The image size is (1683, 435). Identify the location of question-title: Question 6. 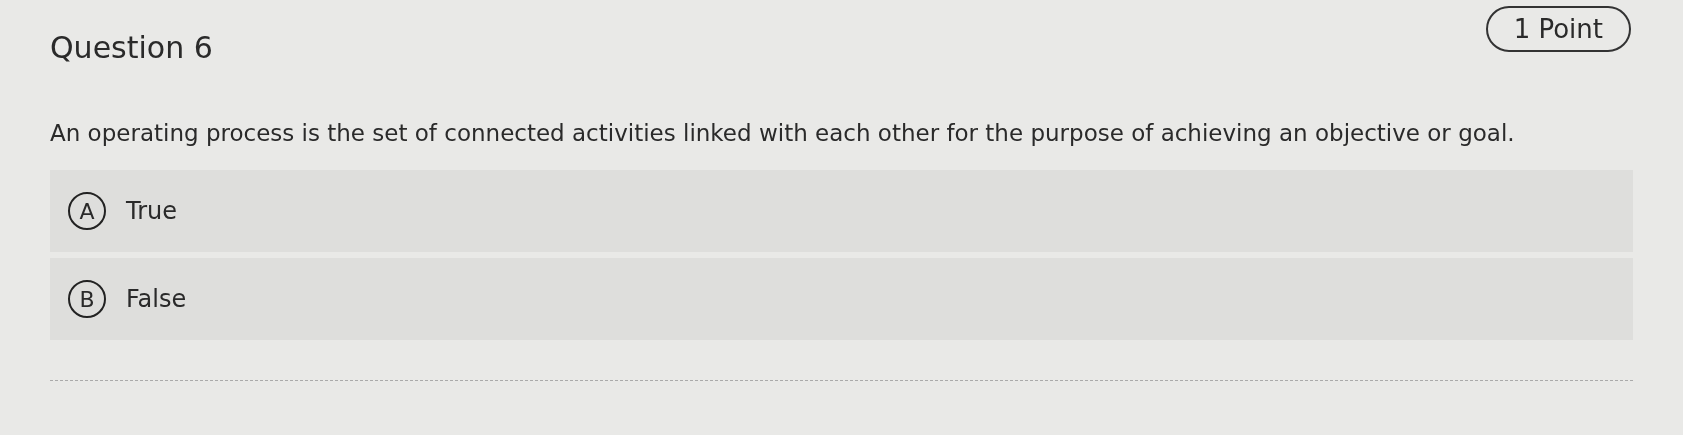
(131, 47).